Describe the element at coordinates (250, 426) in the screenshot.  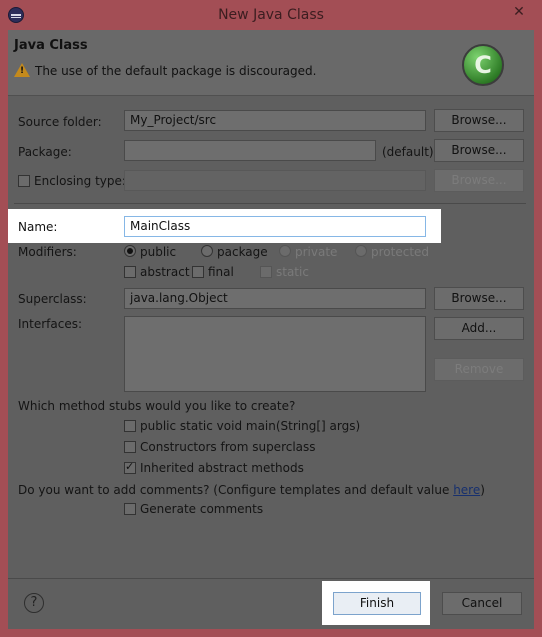
I see `main-method-label: public static void main(String[] args)` at that location.